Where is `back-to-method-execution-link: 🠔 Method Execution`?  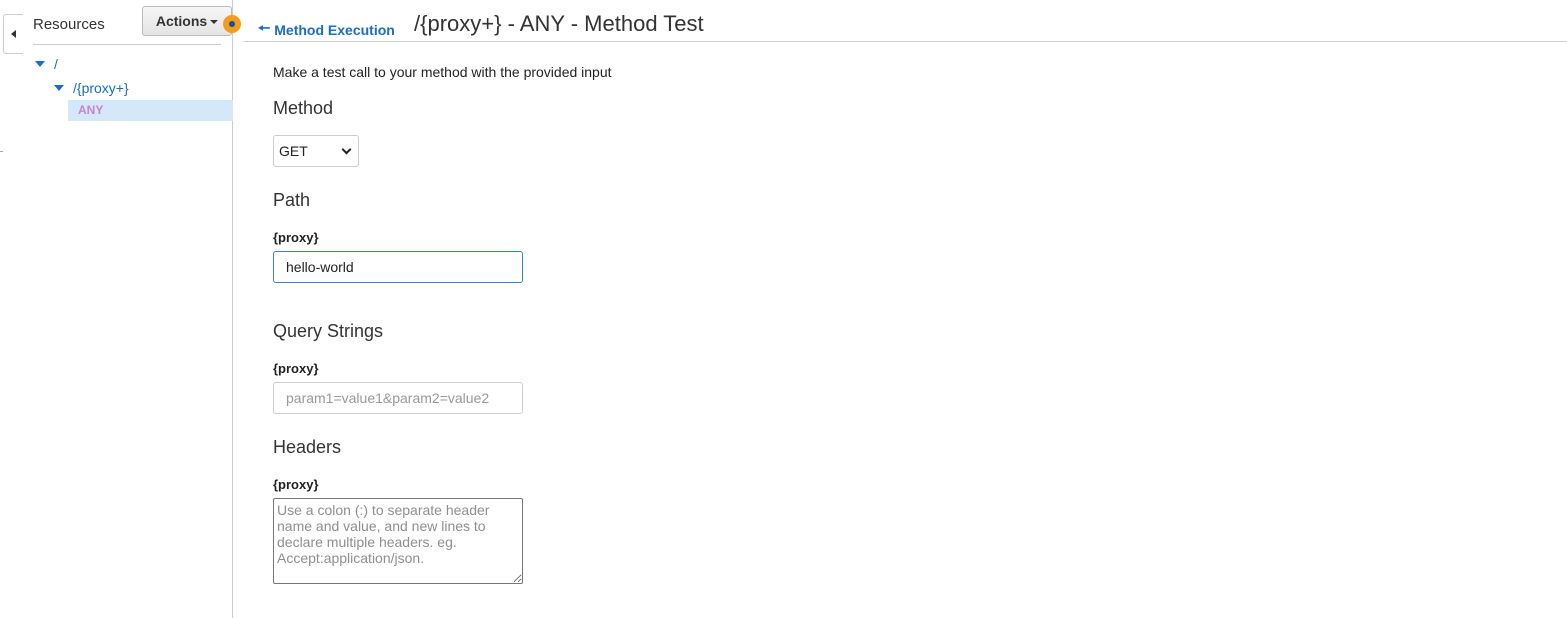
back-to-method-execution-link: 🠔 Method Execution is located at coordinates (326, 30).